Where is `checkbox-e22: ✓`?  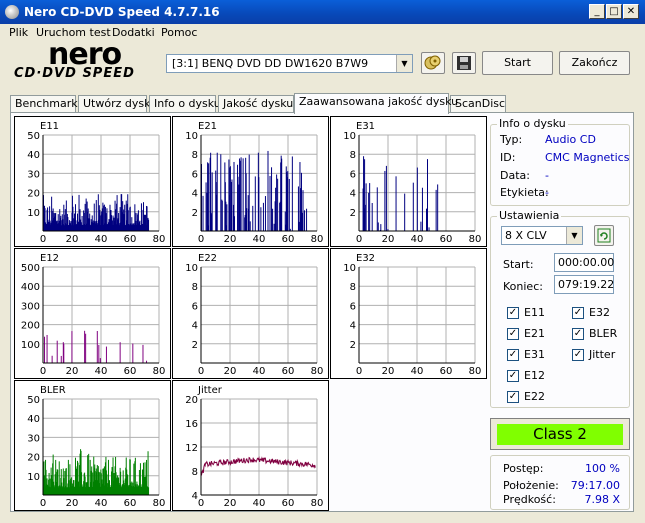
checkbox-e22: ✓ is located at coordinates (513, 397).